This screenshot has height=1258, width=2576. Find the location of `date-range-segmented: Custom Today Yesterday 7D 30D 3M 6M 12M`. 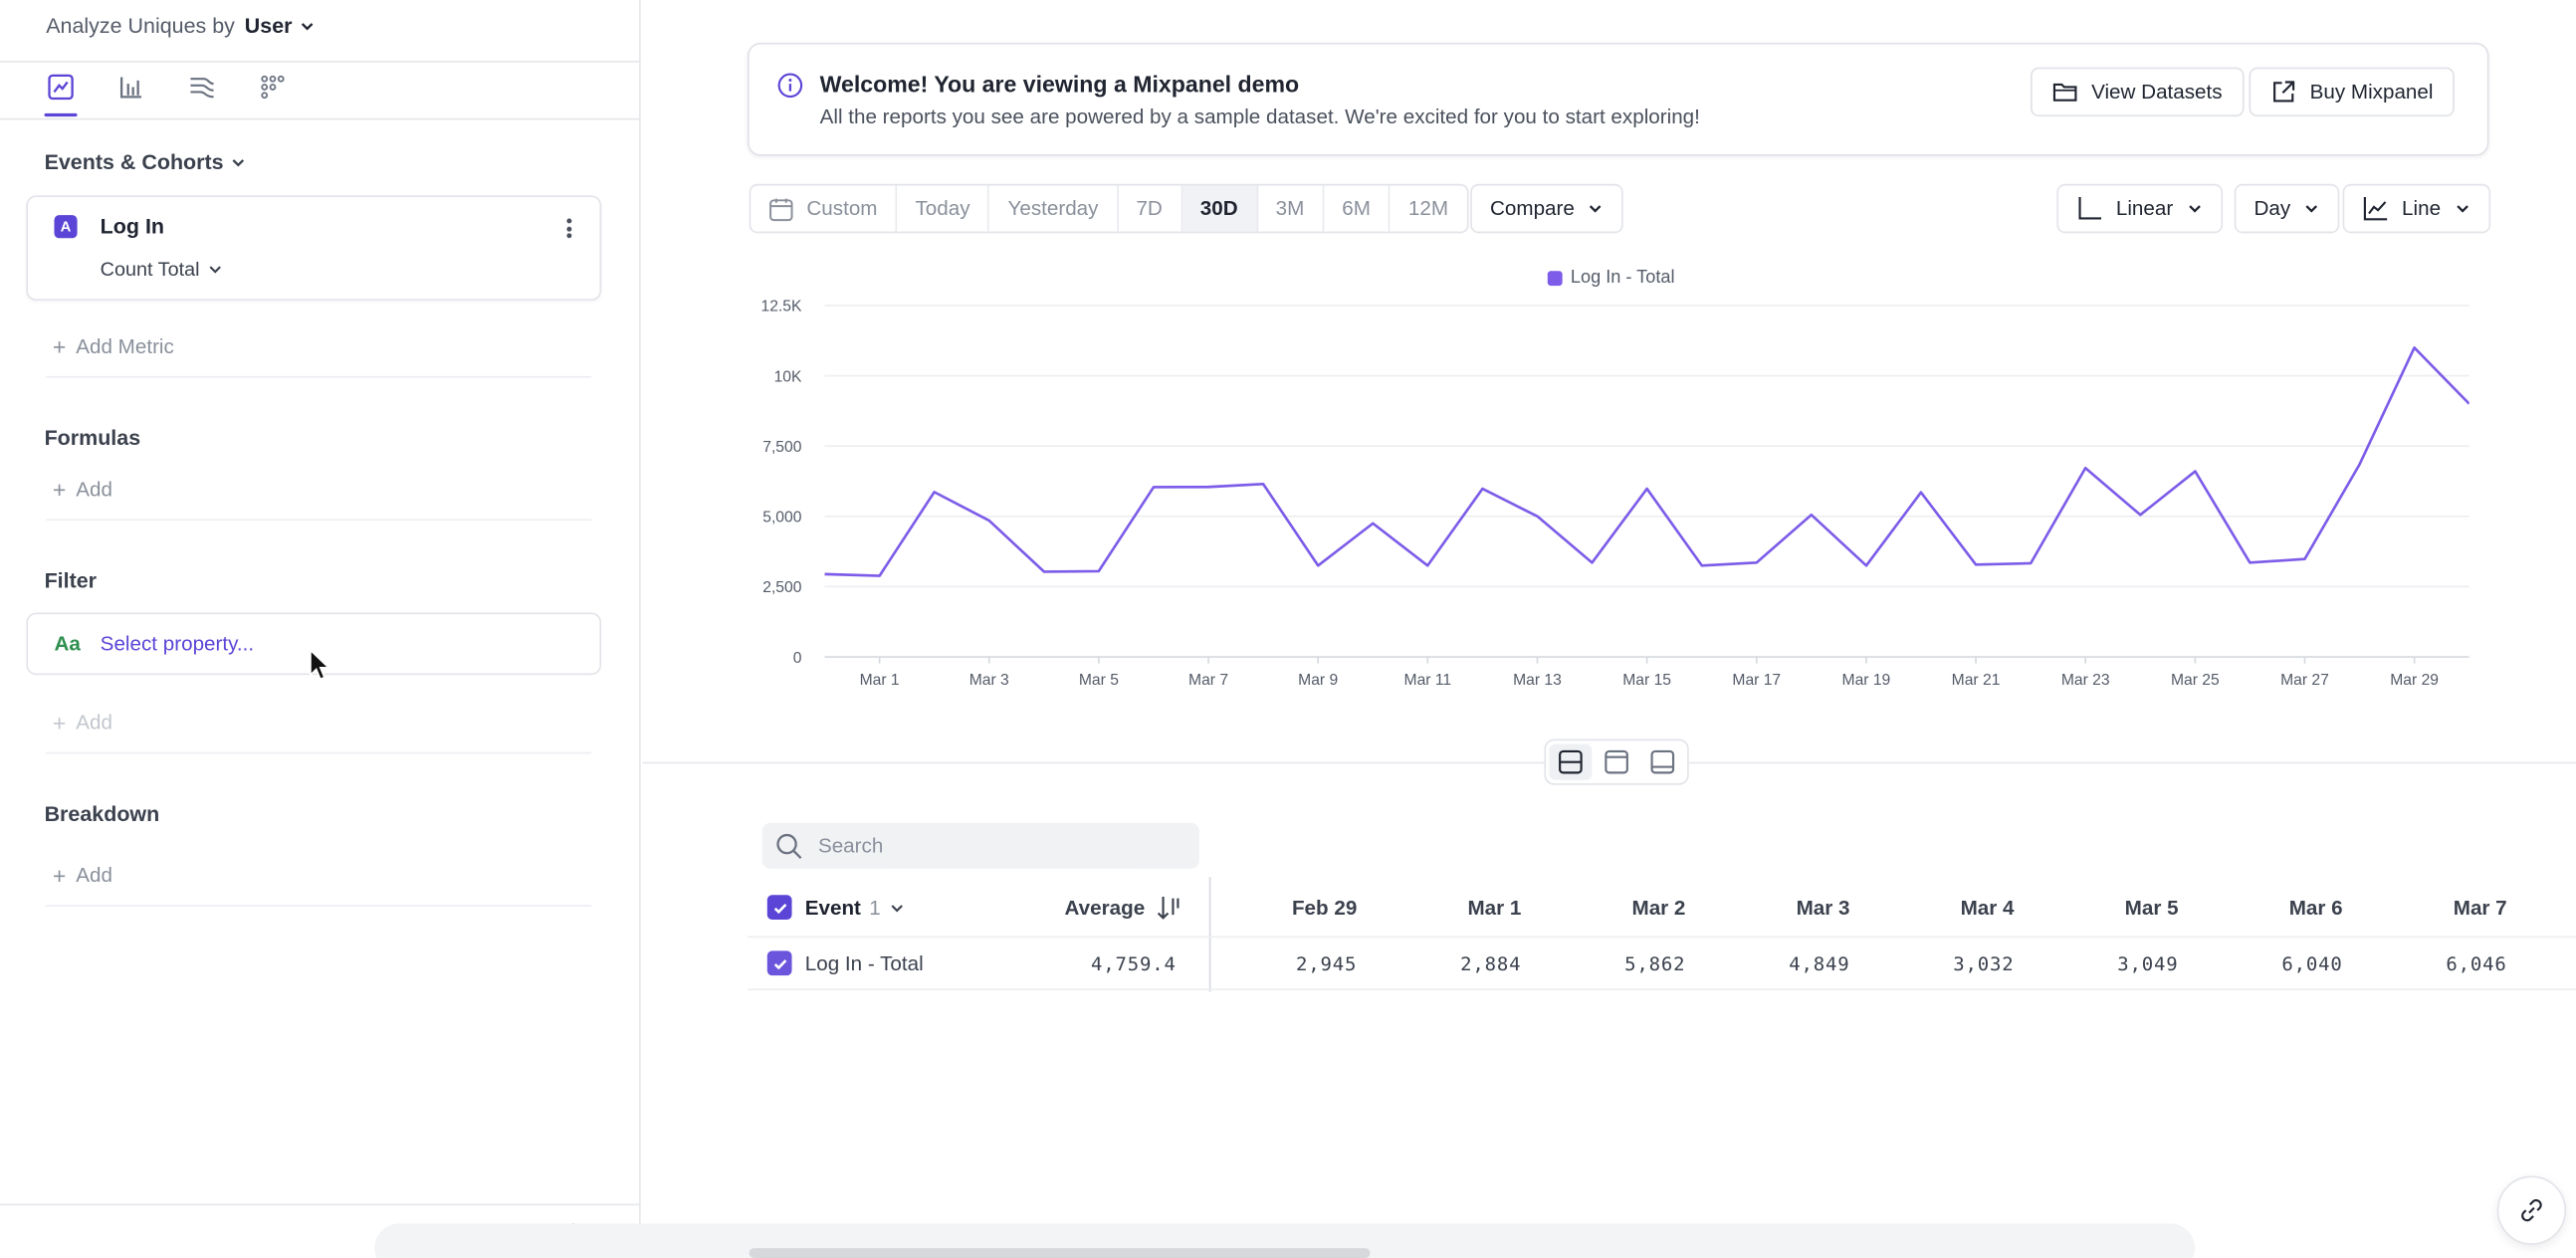

date-range-segmented: Custom Today Yesterday 7D 30D 3M 6M 12M is located at coordinates (1108, 208).